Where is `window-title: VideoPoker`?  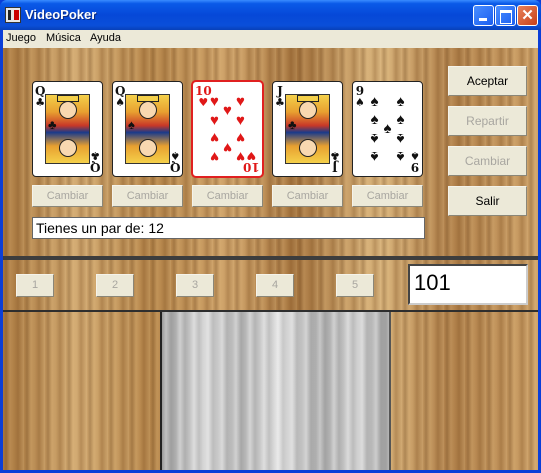 window-title: VideoPoker is located at coordinates (61, 14).